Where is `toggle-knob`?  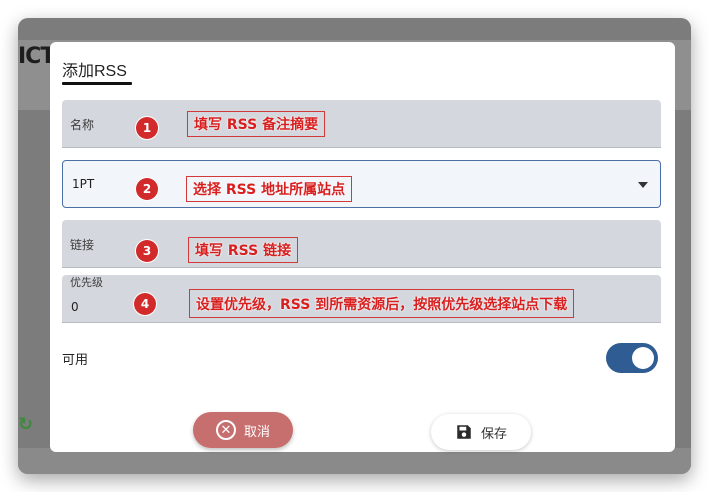
toggle-knob is located at coordinates (643, 358).